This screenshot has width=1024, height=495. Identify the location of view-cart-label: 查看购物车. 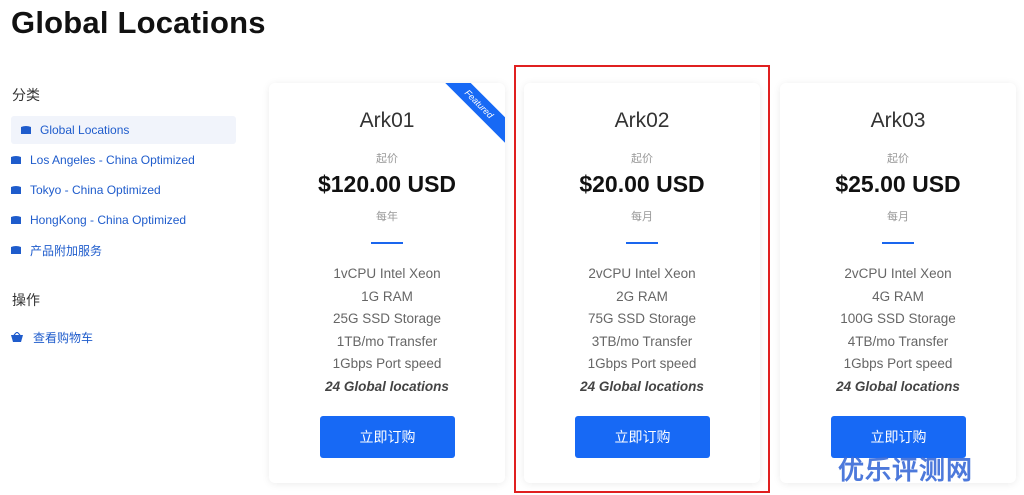
(63, 337).